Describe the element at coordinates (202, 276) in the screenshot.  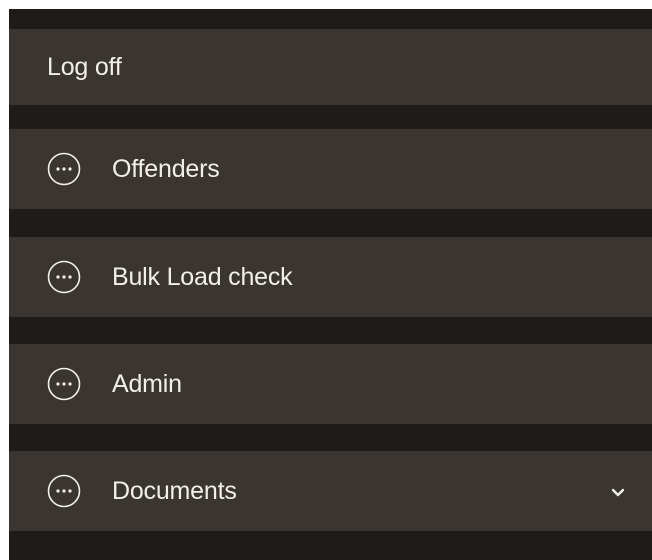
I see `menu-item-label: Bulk Load check` at that location.